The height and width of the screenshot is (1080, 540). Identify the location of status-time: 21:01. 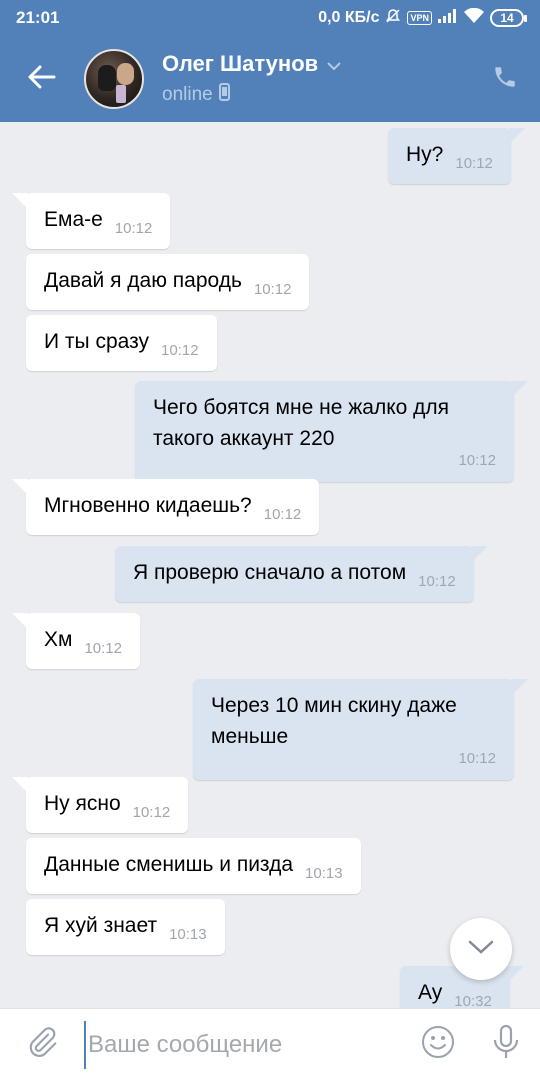
(38, 17).